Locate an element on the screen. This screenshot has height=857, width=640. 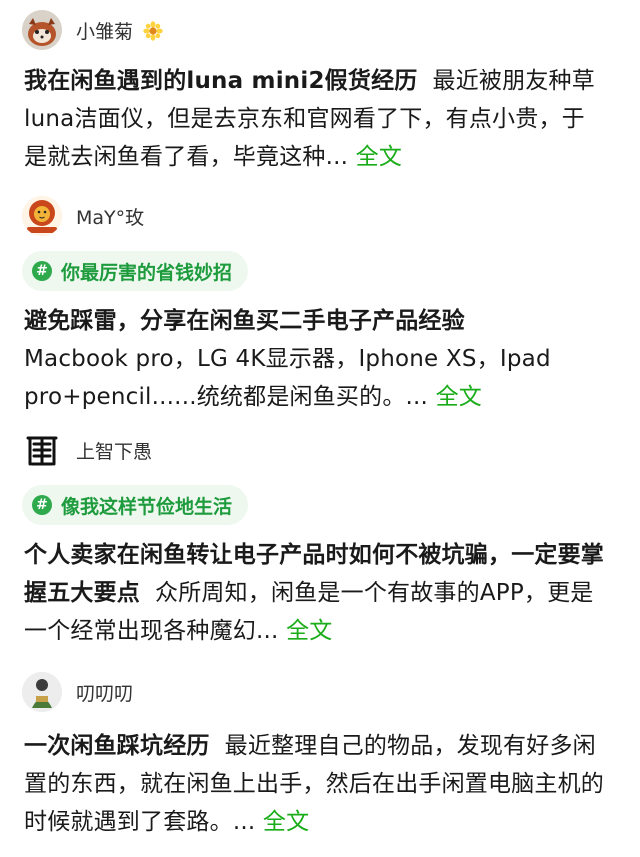
topic-tag-label: 像我这样节俭地生活 is located at coordinates (147, 506).